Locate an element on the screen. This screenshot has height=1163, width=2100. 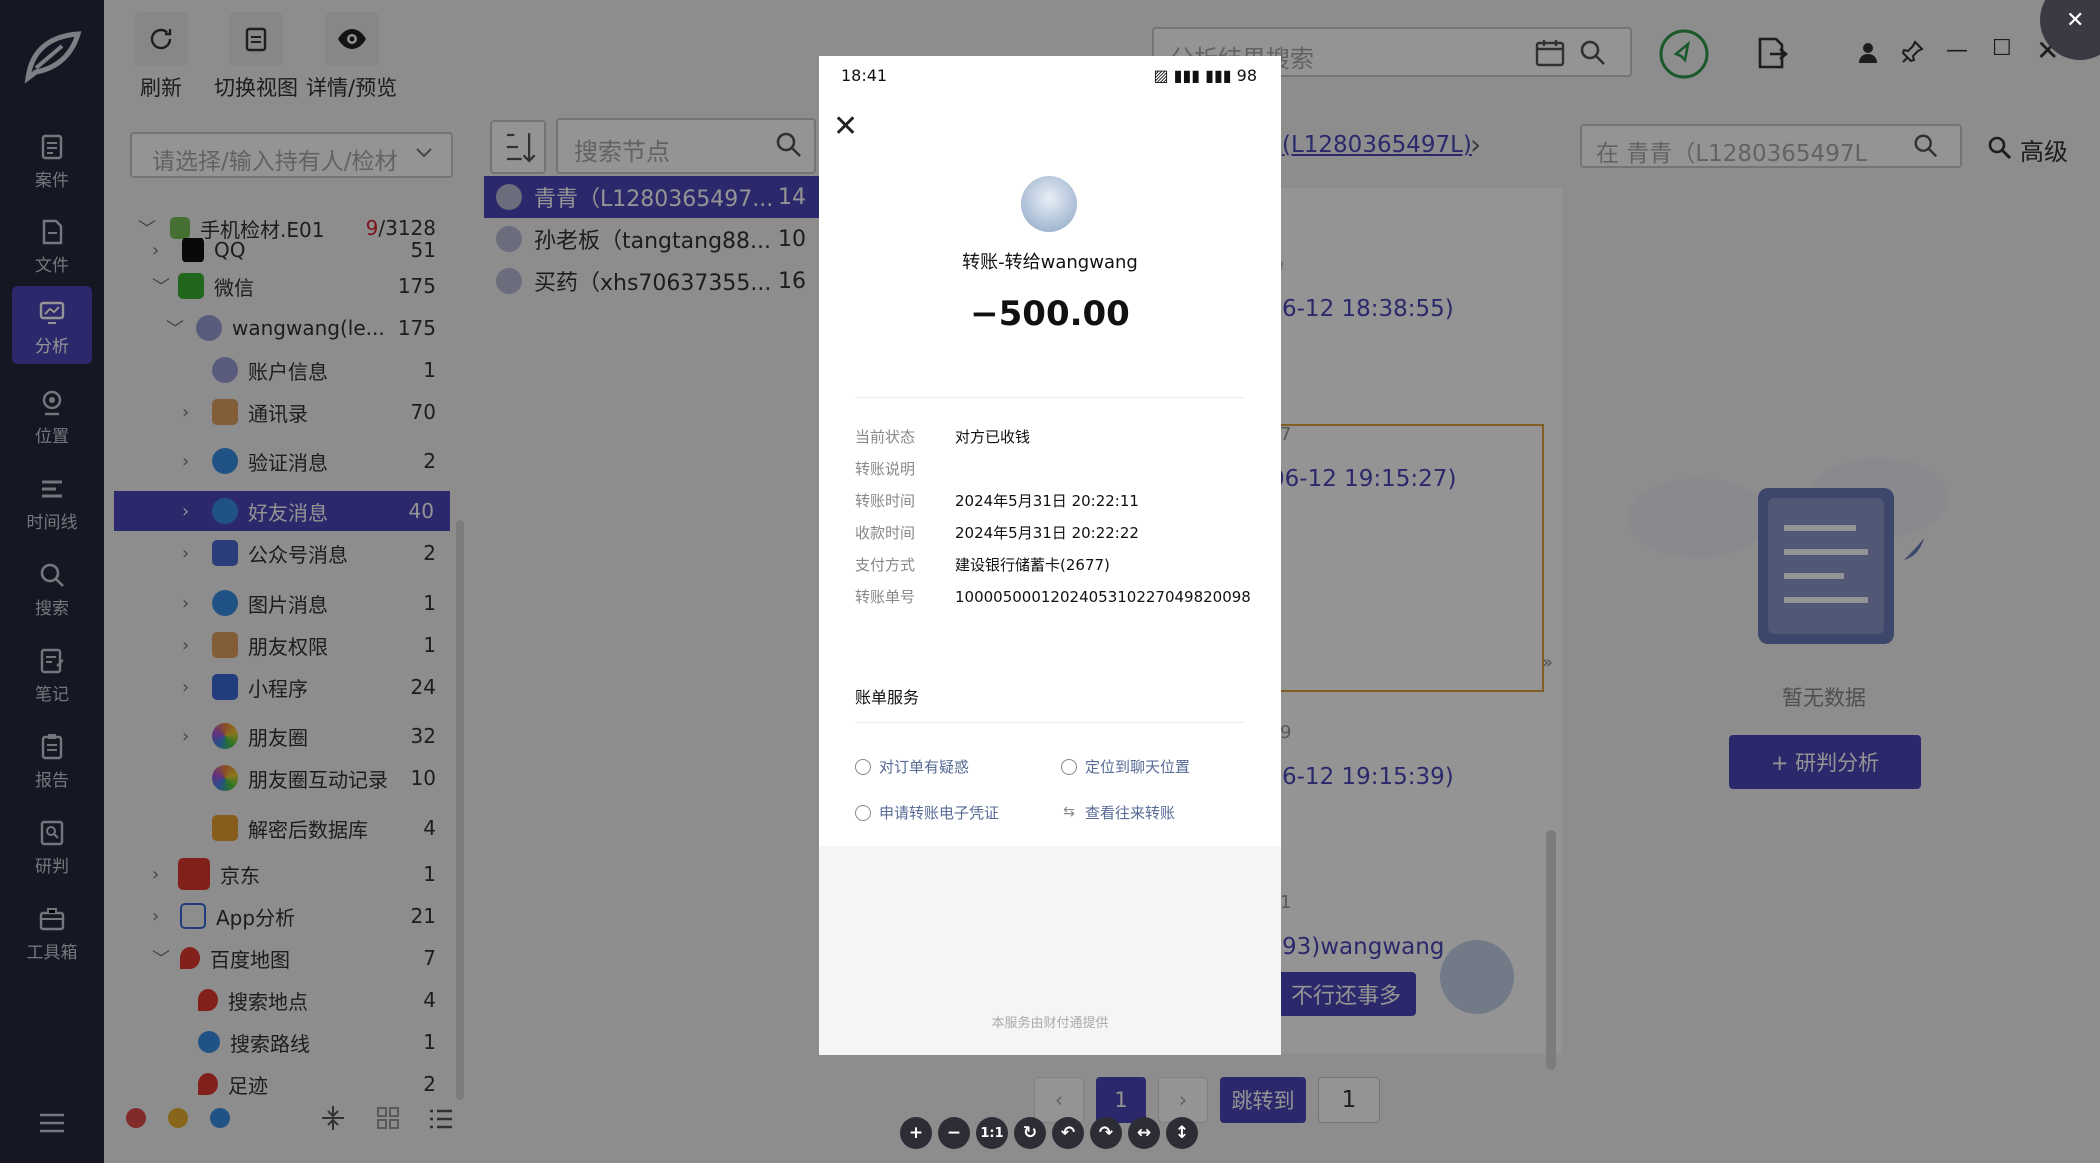
redo-button: ↷ is located at coordinates (1106, 1133).